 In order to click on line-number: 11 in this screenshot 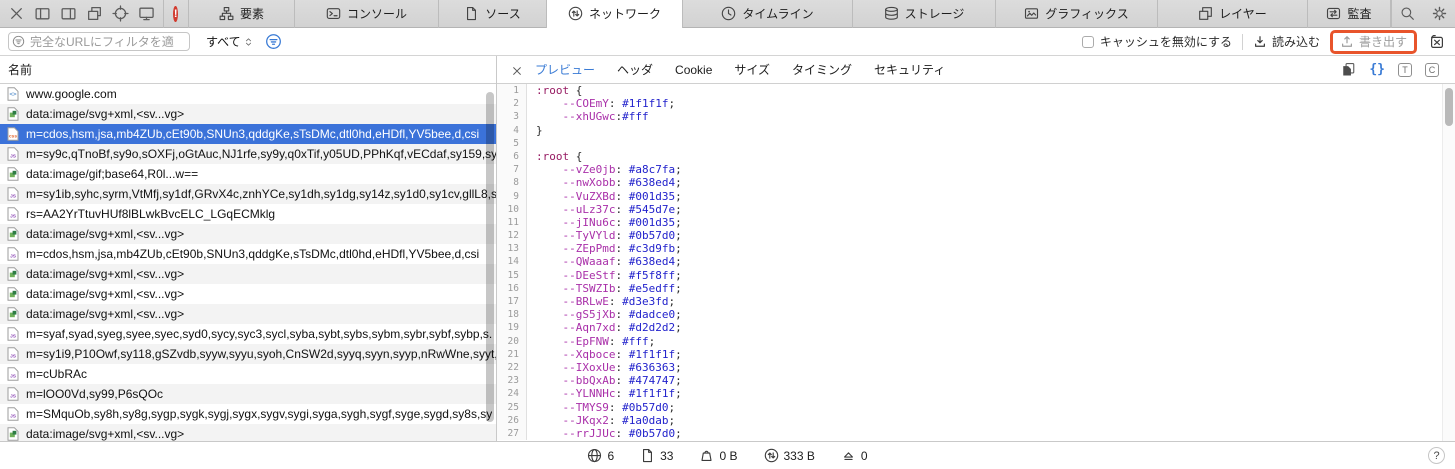, I will do `click(512, 222)`.